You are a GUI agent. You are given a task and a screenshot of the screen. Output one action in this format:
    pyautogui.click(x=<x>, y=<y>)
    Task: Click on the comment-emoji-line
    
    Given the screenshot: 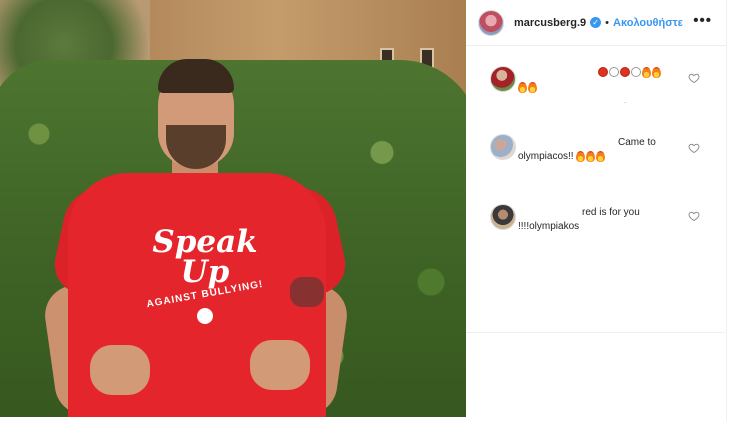 What is the action you would take?
    pyautogui.click(x=643, y=73)
    